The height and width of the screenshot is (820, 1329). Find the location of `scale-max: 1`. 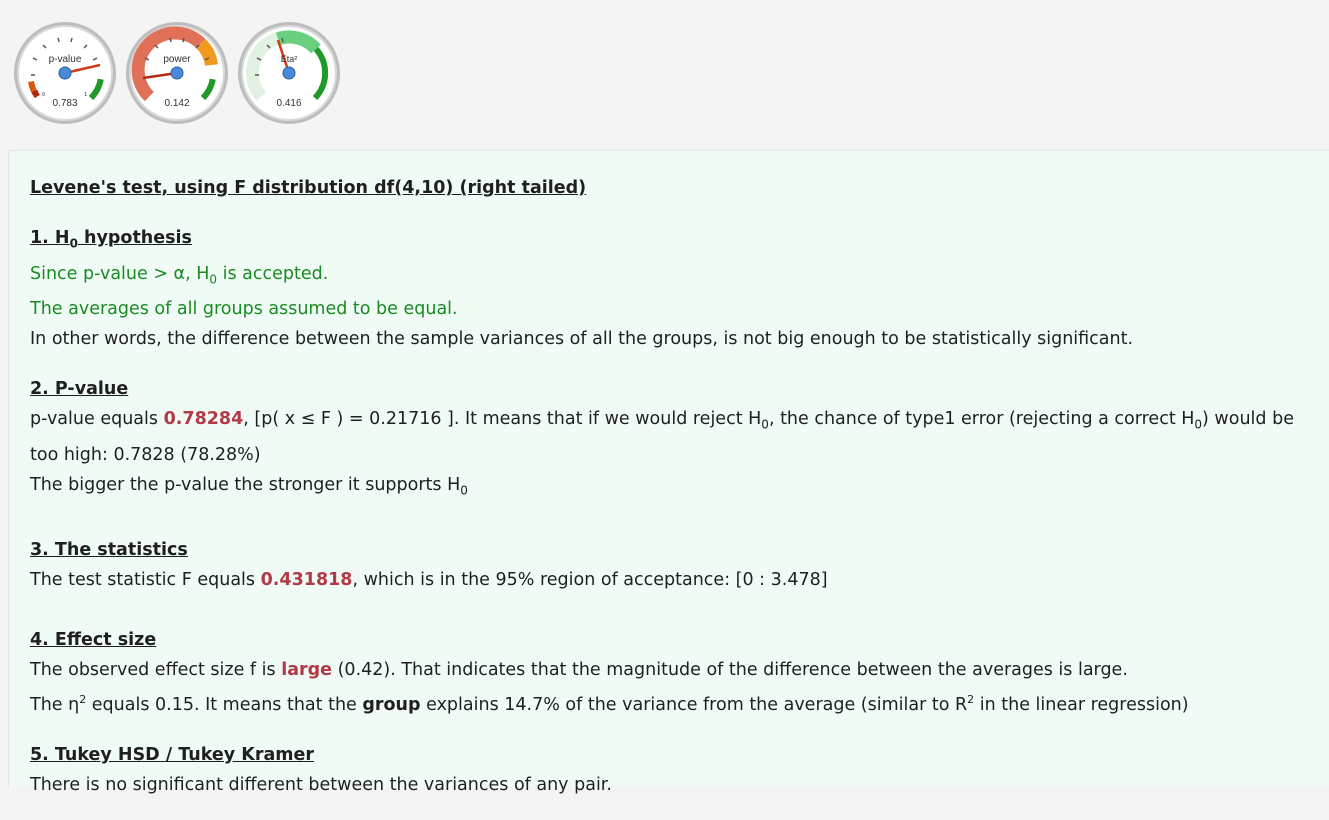

scale-max: 1 is located at coordinates (85, 95).